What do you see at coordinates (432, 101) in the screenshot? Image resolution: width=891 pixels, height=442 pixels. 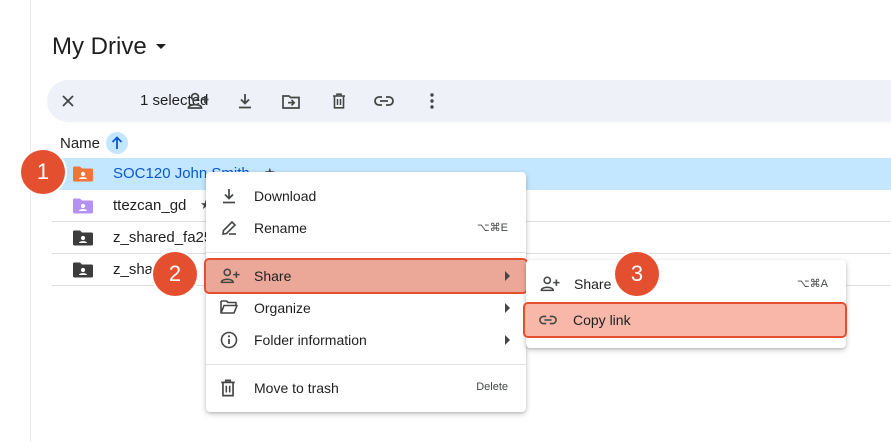 I see `more-vert-icon` at bounding box center [432, 101].